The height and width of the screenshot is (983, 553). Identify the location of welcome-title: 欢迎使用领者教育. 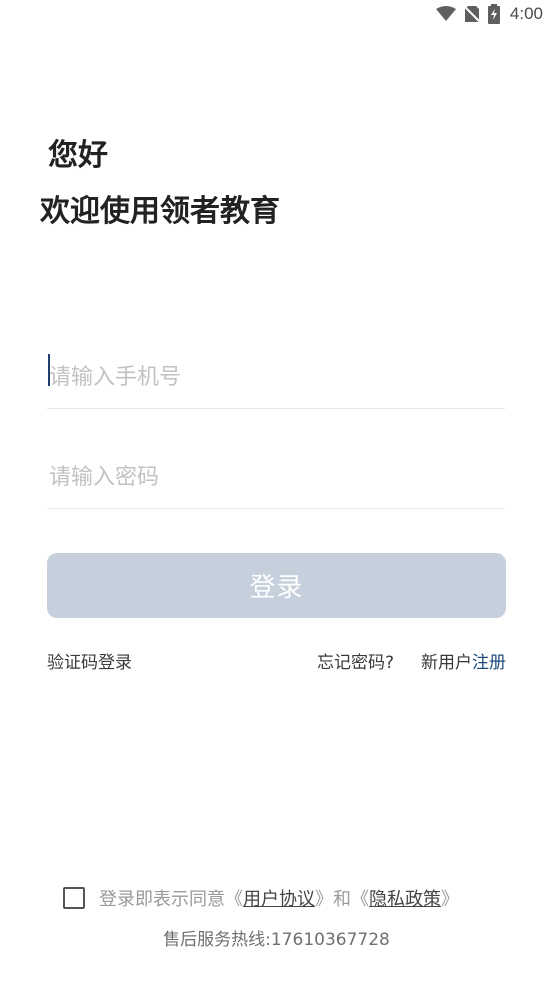
(160, 211).